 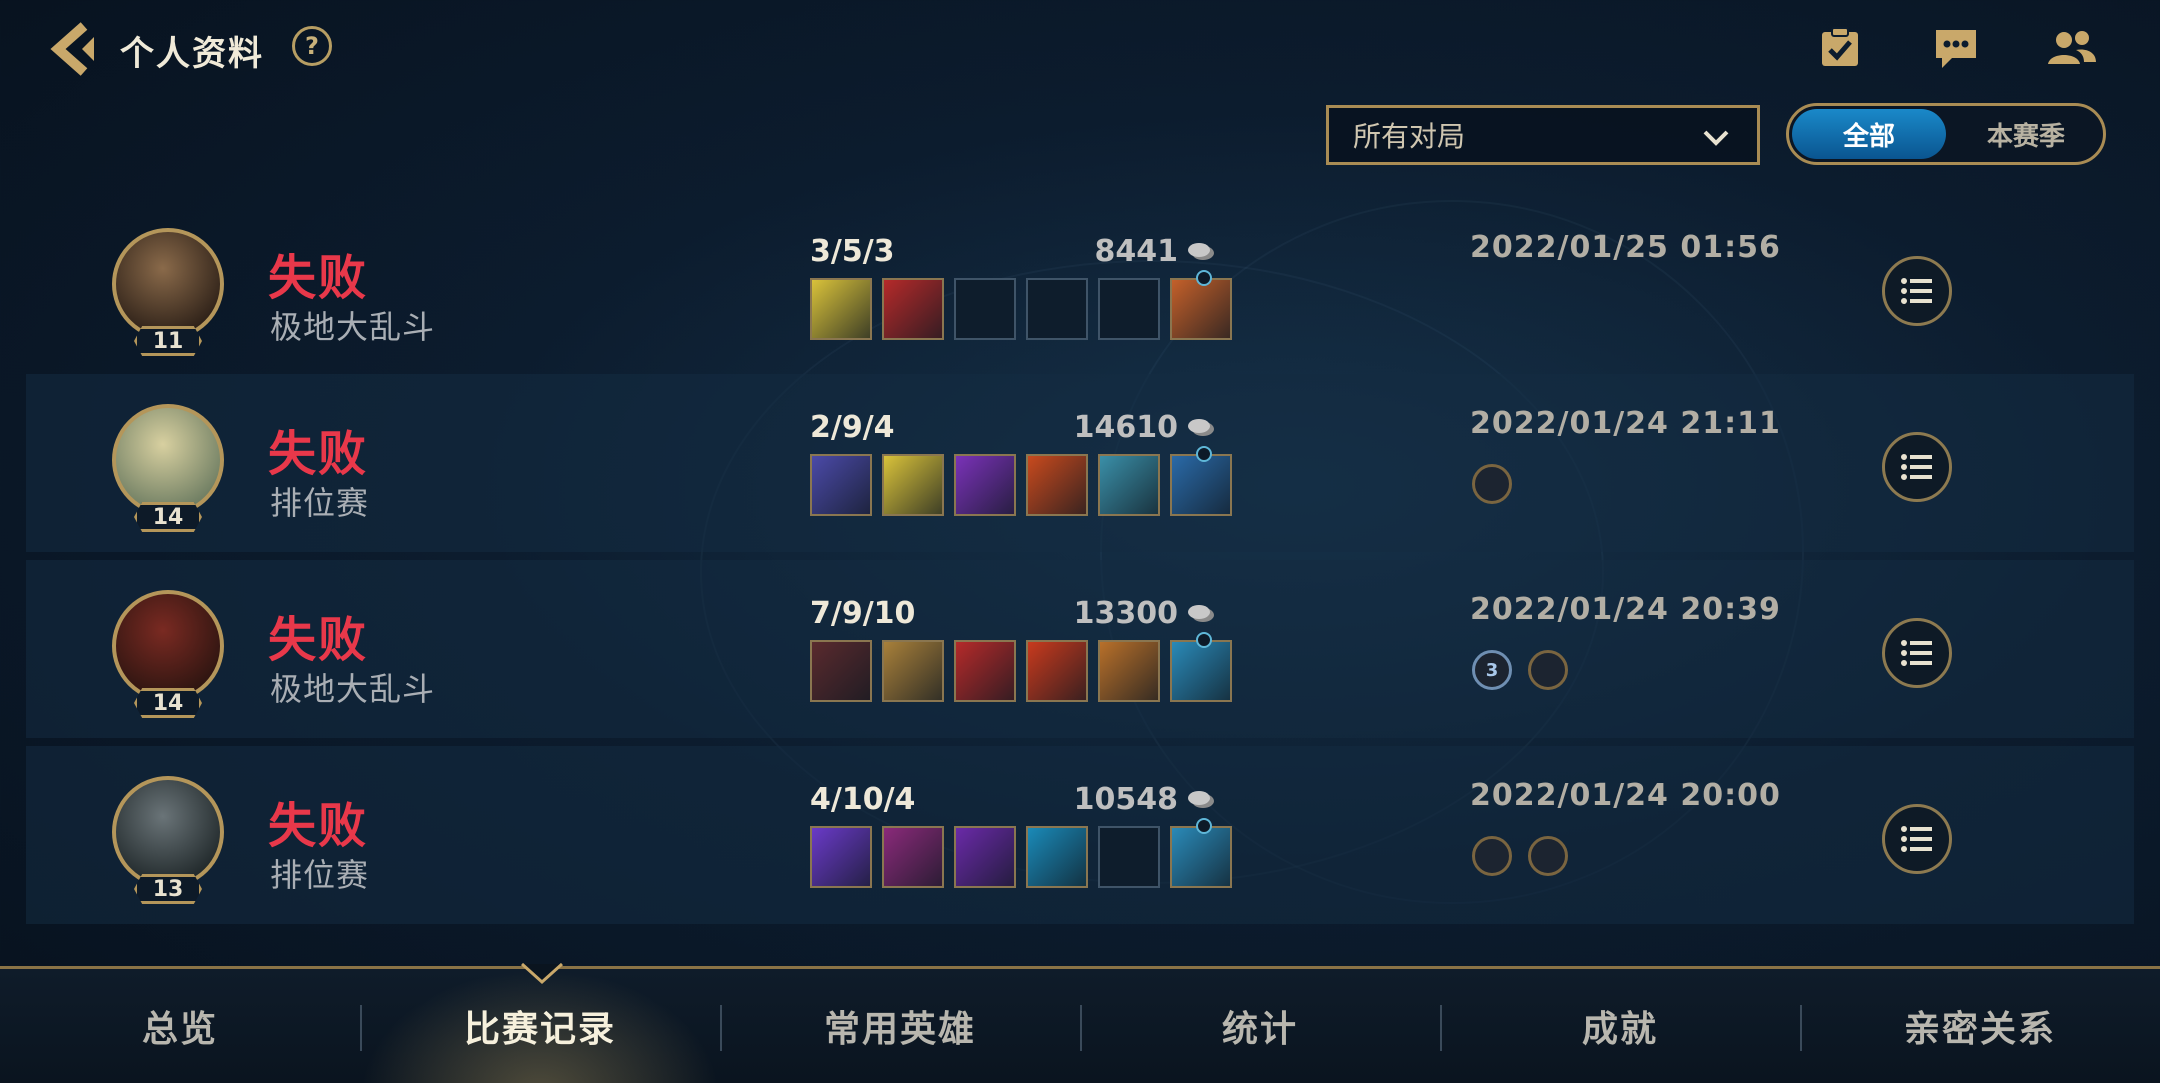 What do you see at coordinates (192, 54) in the screenshot?
I see `page-title: 个人资料` at bounding box center [192, 54].